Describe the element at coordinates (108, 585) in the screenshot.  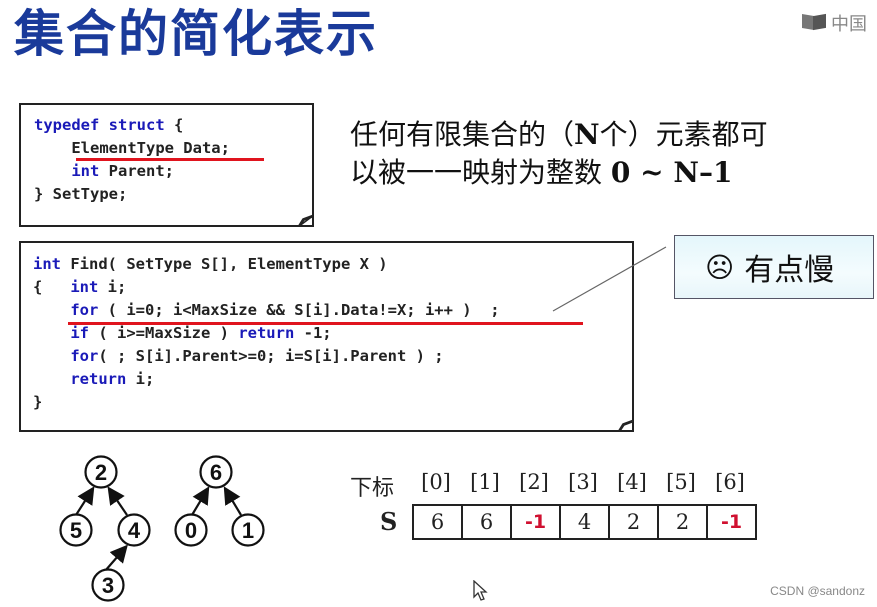
I see `tree-node-label: 3` at that location.